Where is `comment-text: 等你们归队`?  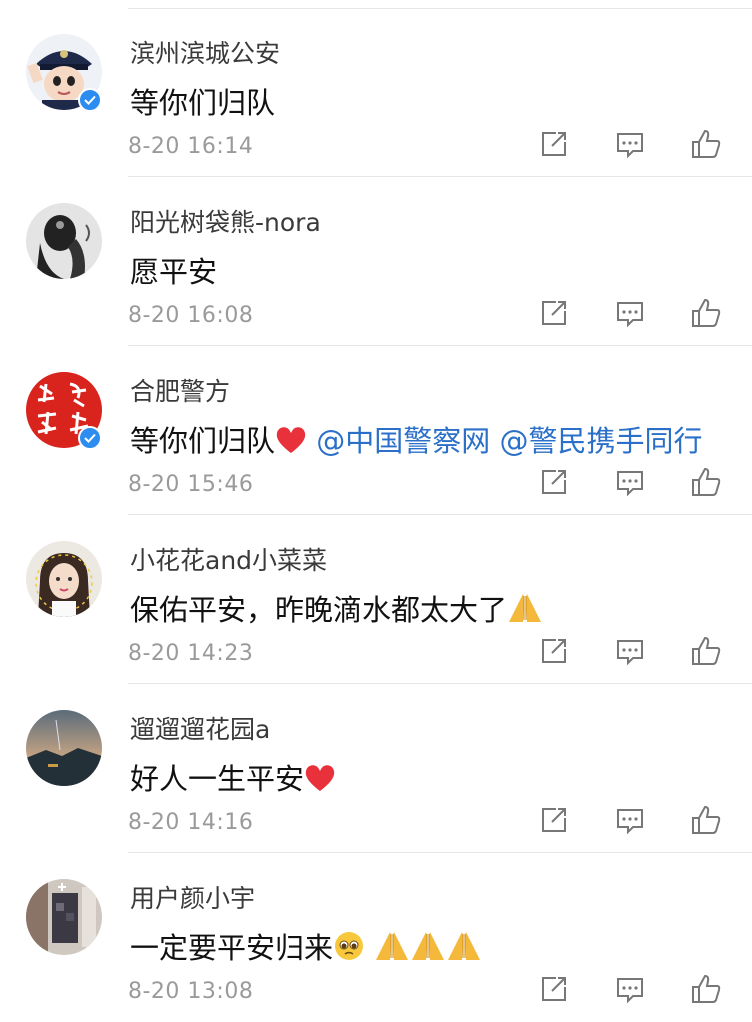 comment-text: 等你们归队 is located at coordinates (203, 103).